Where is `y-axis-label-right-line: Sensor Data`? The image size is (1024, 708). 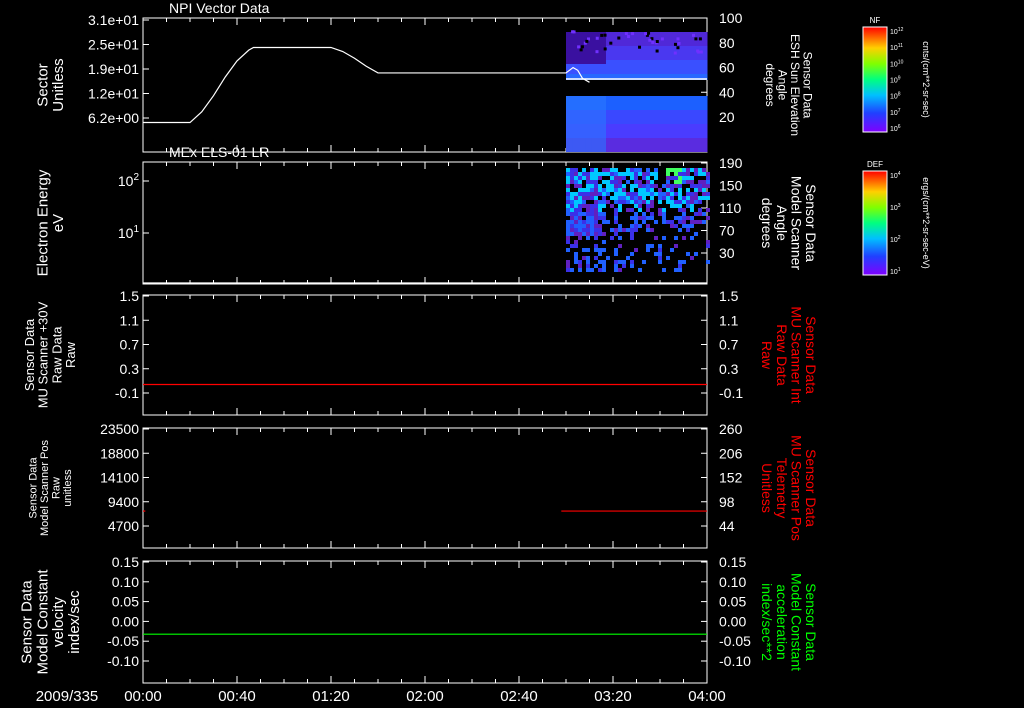
y-axis-label-right-line: Sensor Data is located at coordinates (811, 223).